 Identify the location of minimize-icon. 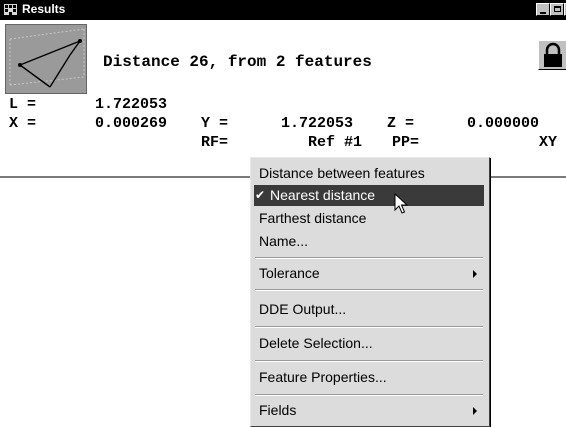
(543, 13).